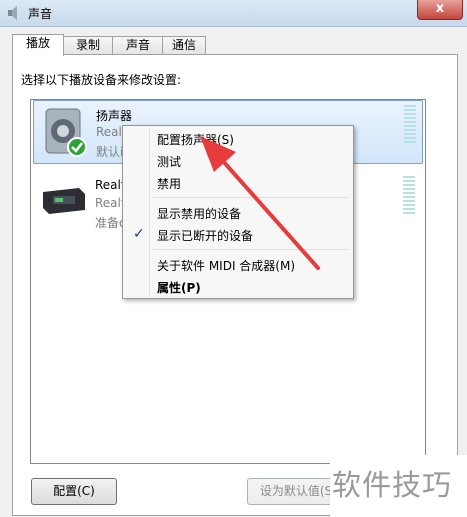  What do you see at coordinates (114, 116) in the screenshot?
I see `device-name: 扬声器` at bounding box center [114, 116].